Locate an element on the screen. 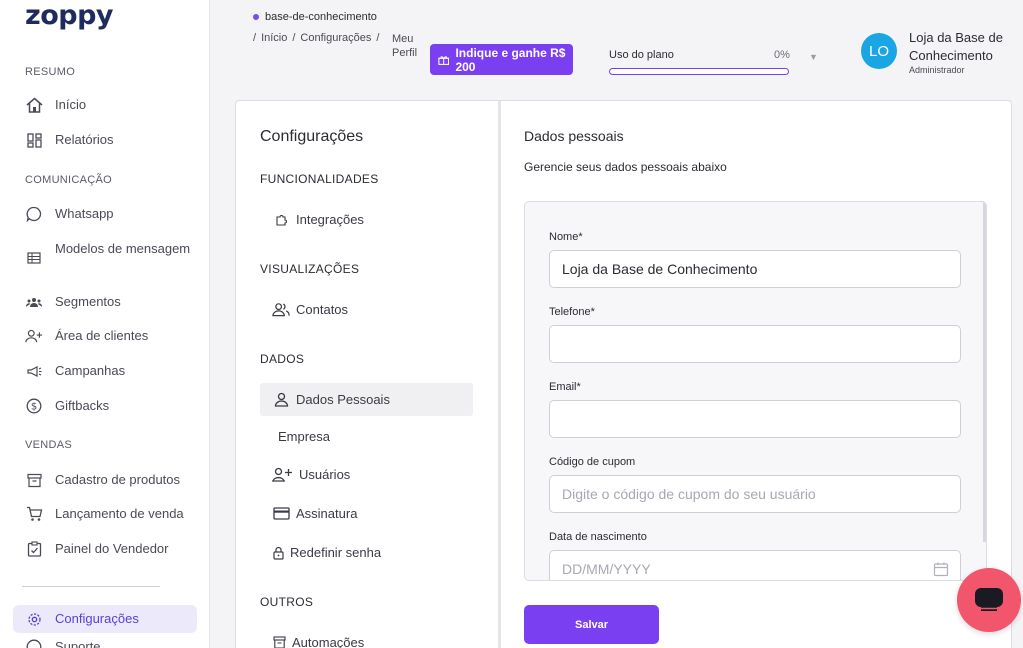 The image size is (1023, 648). referral-button: Indique e ganhe R$ 200 is located at coordinates (501, 59).